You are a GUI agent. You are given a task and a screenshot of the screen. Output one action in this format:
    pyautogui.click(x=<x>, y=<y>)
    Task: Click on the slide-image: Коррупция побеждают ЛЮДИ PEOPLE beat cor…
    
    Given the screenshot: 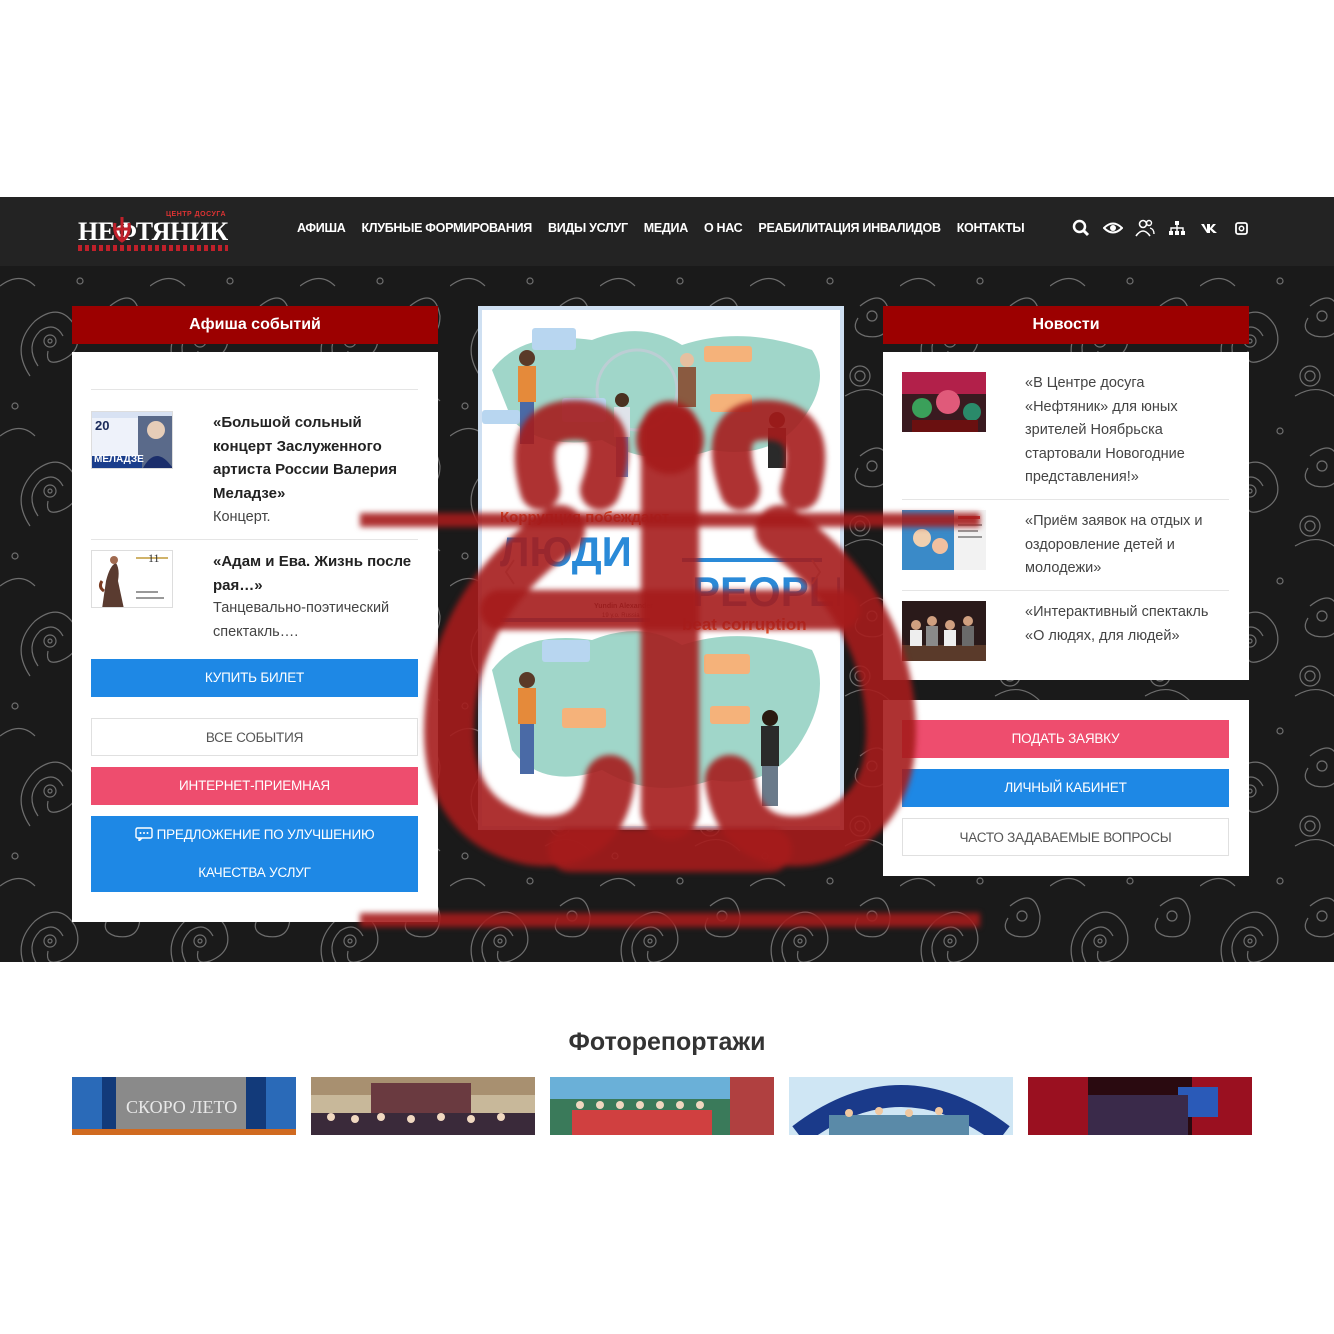 What is the action you would take?
    pyautogui.click(x=661, y=568)
    